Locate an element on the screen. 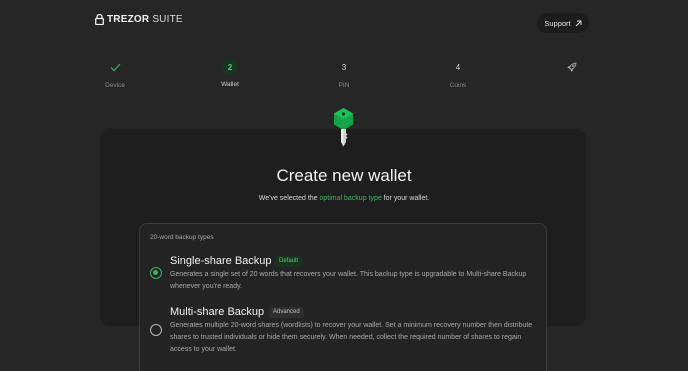  step-device-marker is located at coordinates (115, 67).